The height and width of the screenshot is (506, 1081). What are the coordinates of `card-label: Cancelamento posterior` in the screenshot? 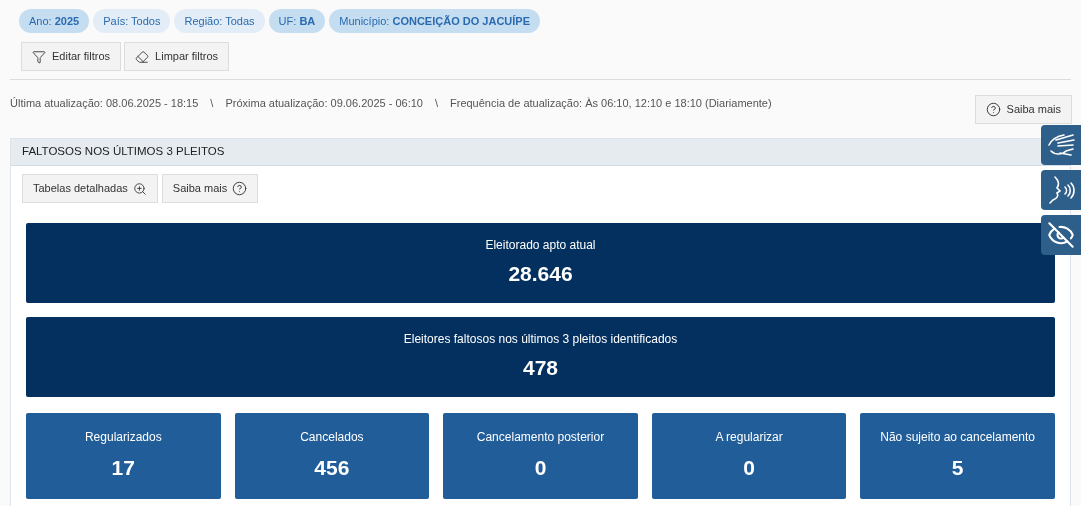 It's located at (540, 438).